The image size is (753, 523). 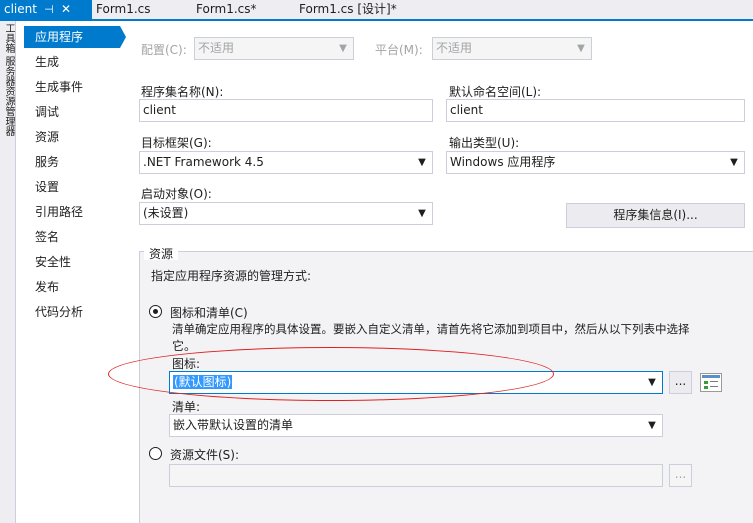 What do you see at coordinates (286, 110) in the screenshot?
I see `assembly-name-input: client` at bounding box center [286, 110].